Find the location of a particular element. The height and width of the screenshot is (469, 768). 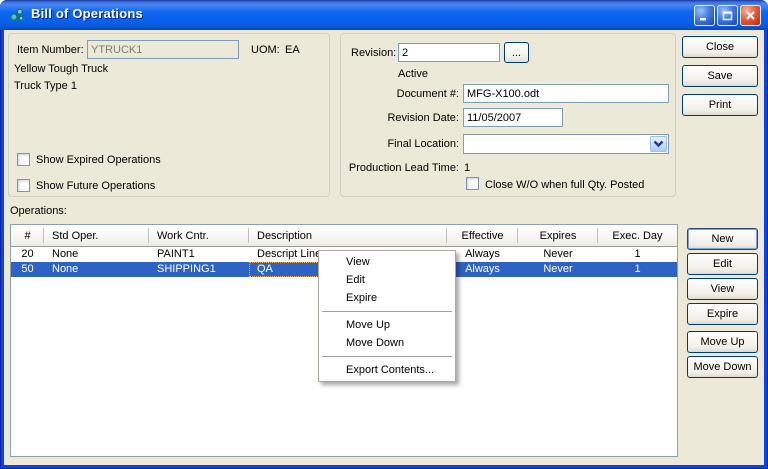

column-header-effective: Effective is located at coordinates (482, 235).